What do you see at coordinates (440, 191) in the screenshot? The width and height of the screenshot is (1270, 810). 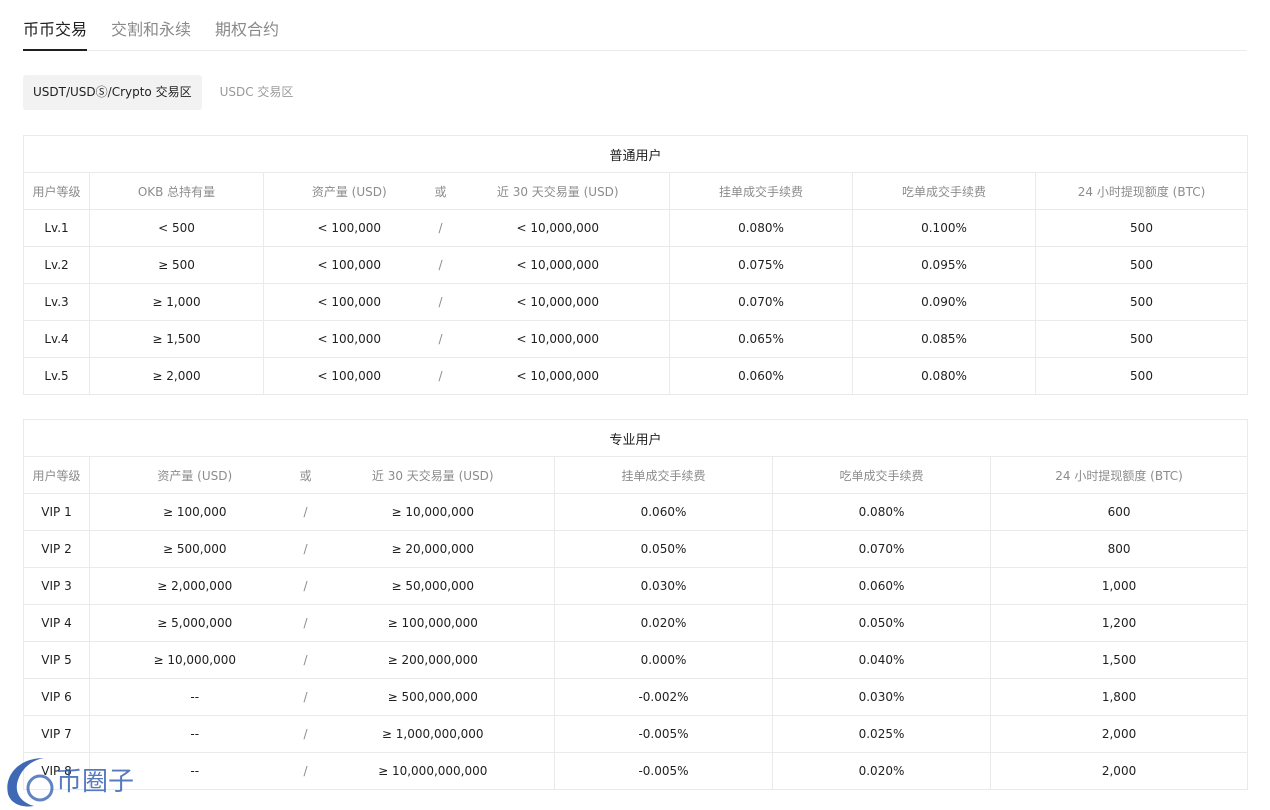 I see `column-header: 或` at bounding box center [440, 191].